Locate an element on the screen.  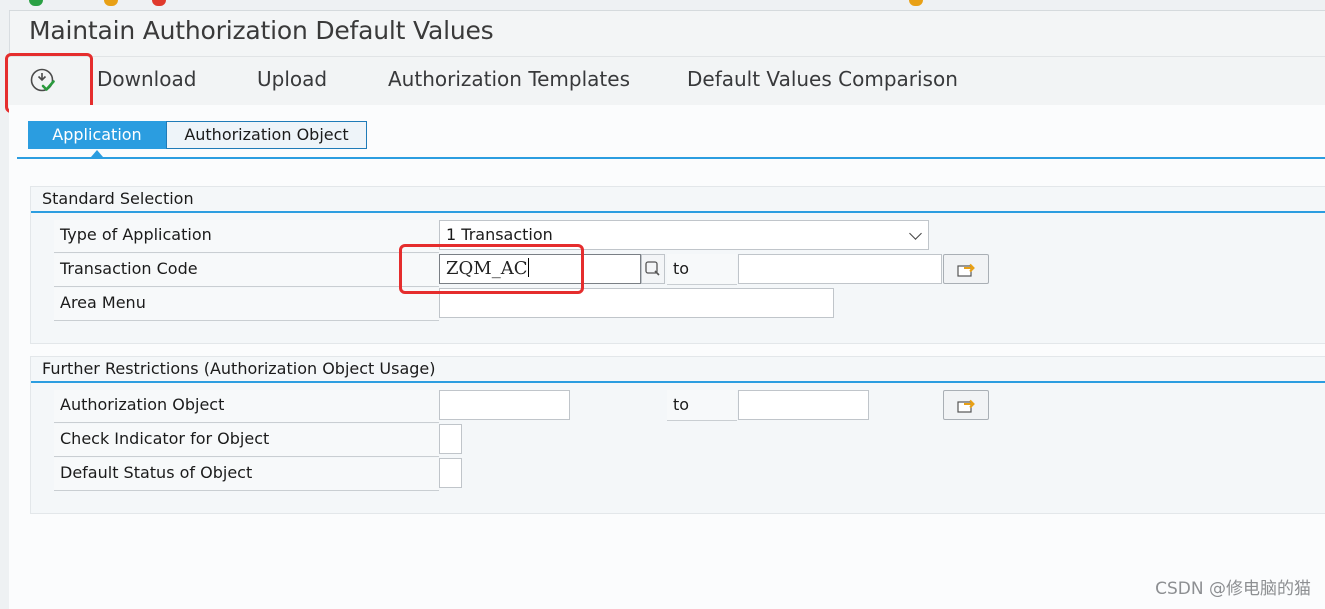
search-icon is located at coordinates (652, 268).